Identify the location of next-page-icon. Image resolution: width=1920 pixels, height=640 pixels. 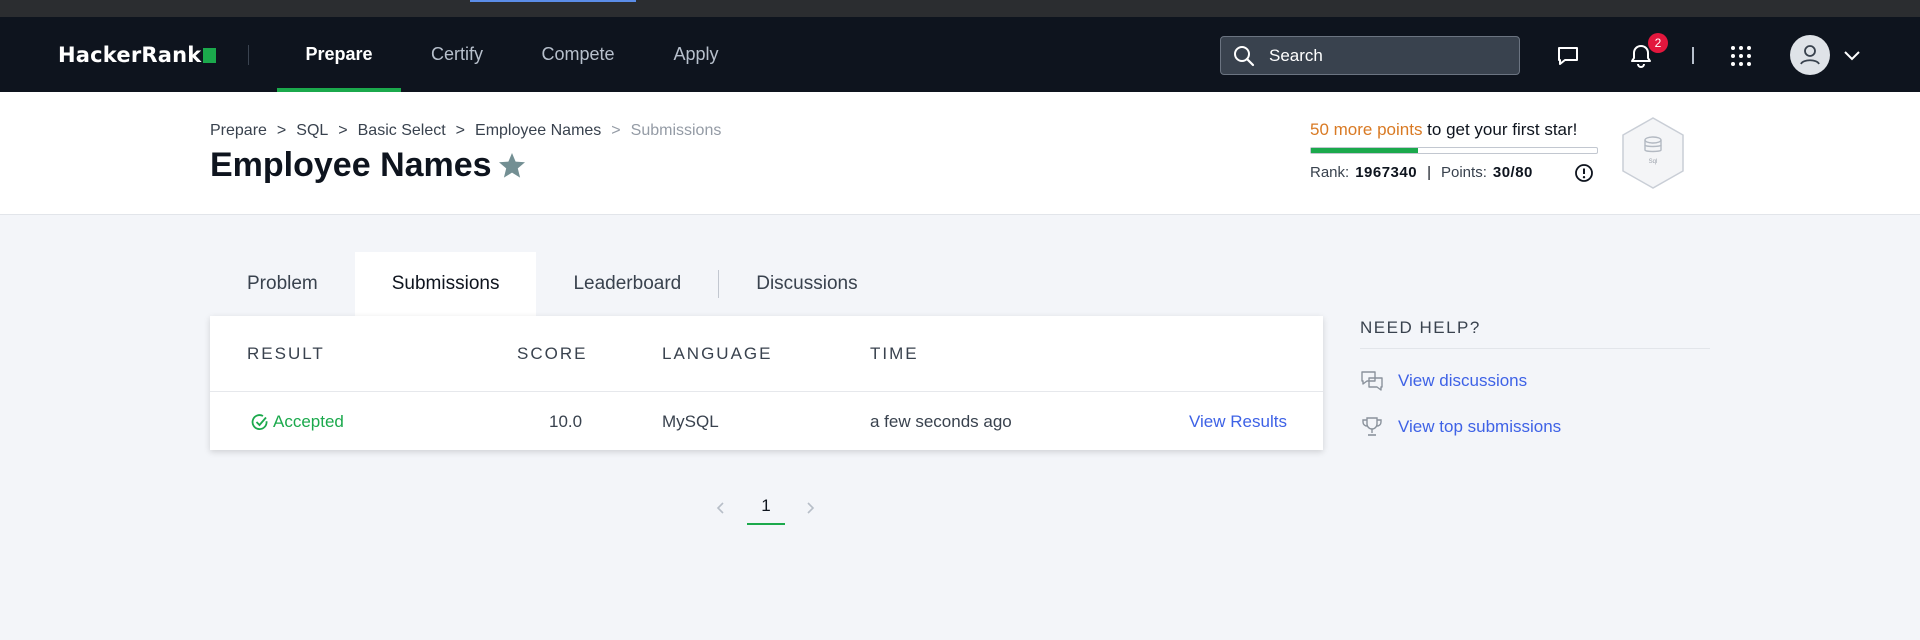
(810, 508).